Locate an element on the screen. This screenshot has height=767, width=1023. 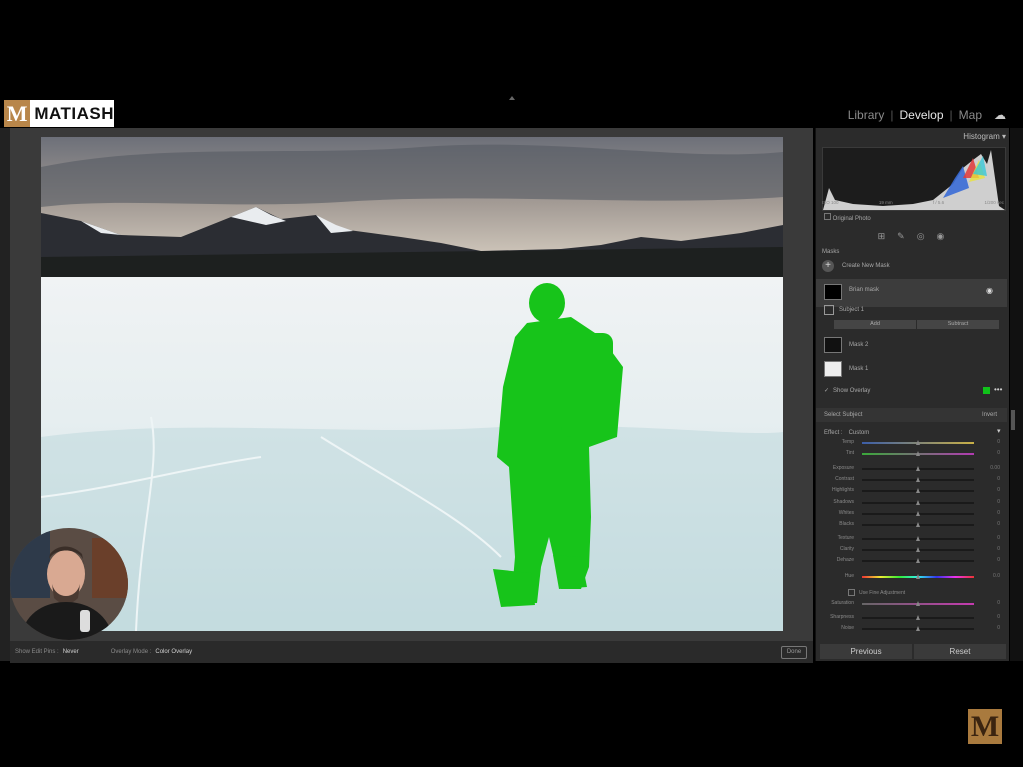
eye-icon: ◉ is located at coordinates (989, 290).